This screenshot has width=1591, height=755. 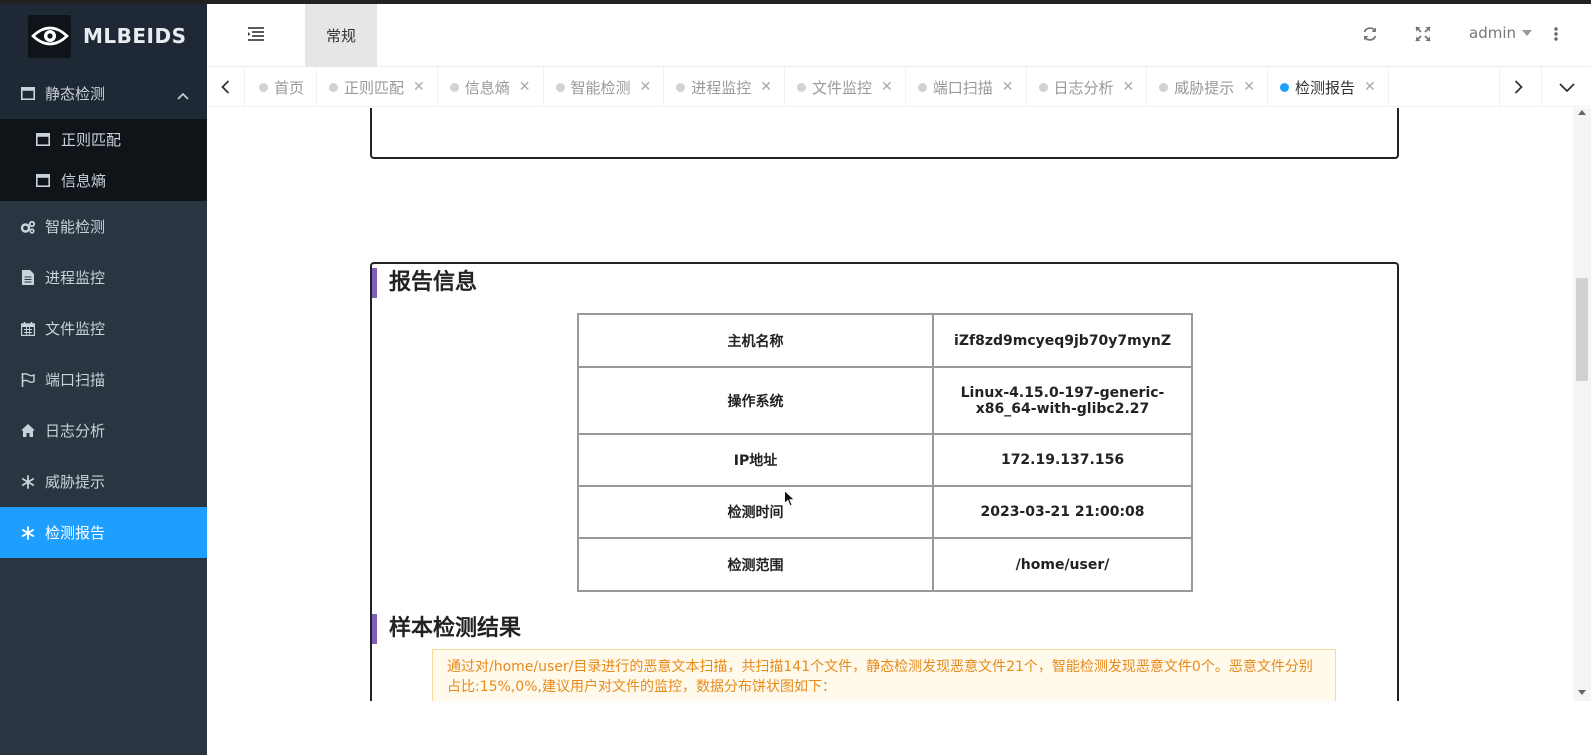 What do you see at coordinates (1582, 404) in the screenshot?
I see `content-scrollbar` at bounding box center [1582, 404].